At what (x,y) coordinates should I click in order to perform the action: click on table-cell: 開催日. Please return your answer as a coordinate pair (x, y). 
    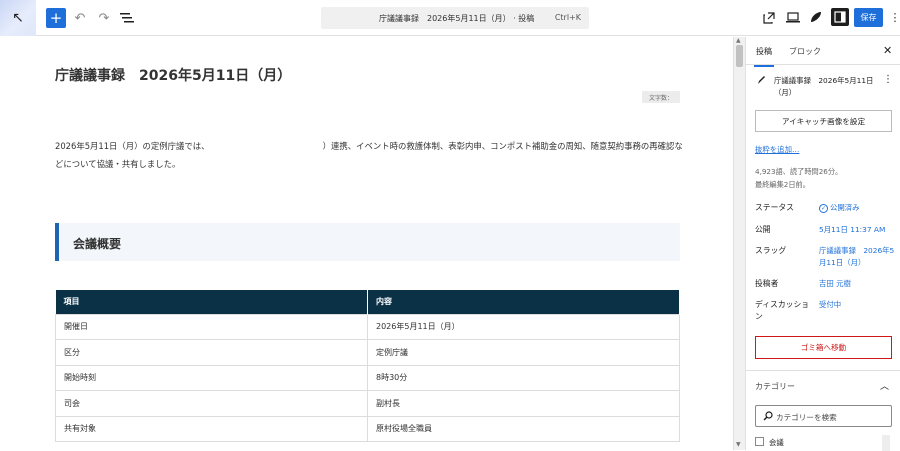
    Looking at the image, I should click on (211, 326).